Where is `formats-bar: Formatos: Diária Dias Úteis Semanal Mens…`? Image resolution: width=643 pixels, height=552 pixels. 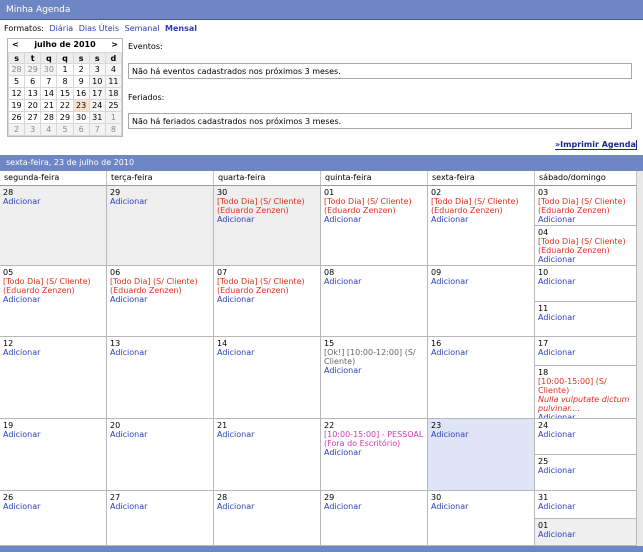 formats-bar: Formatos: Diária Dias Úteis Semanal Mens… is located at coordinates (100, 28).